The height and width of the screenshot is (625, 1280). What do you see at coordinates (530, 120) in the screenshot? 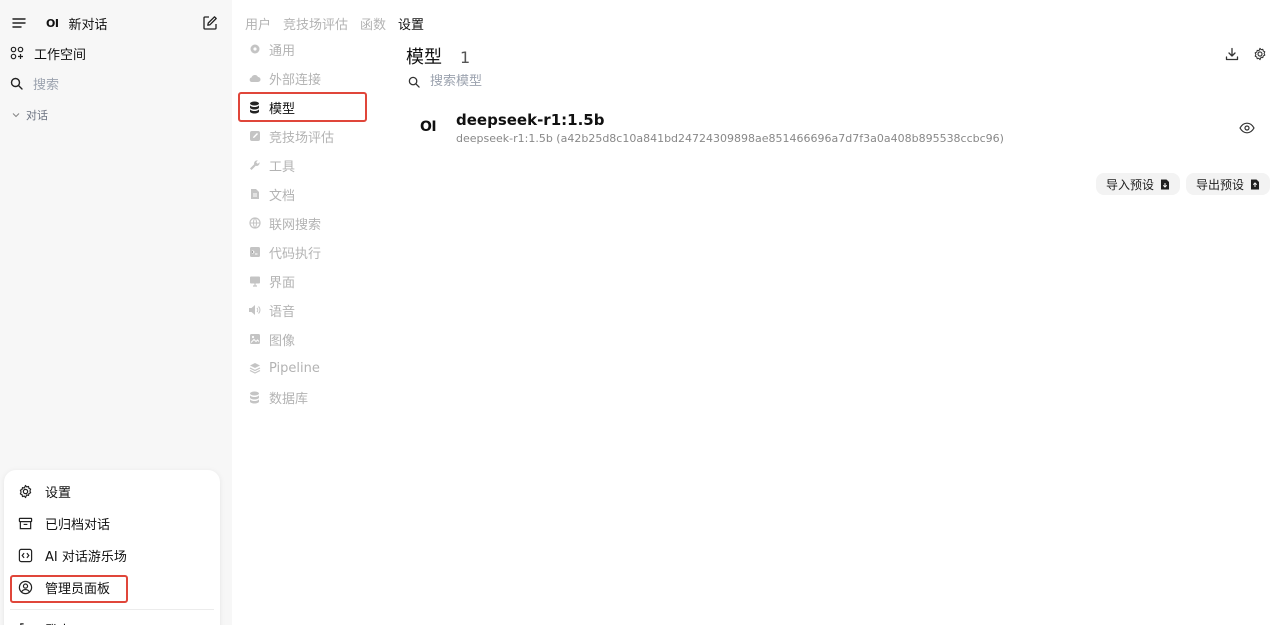
I see `model-name: deepseek-r1:1.5b` at bounding box center [530, 120].